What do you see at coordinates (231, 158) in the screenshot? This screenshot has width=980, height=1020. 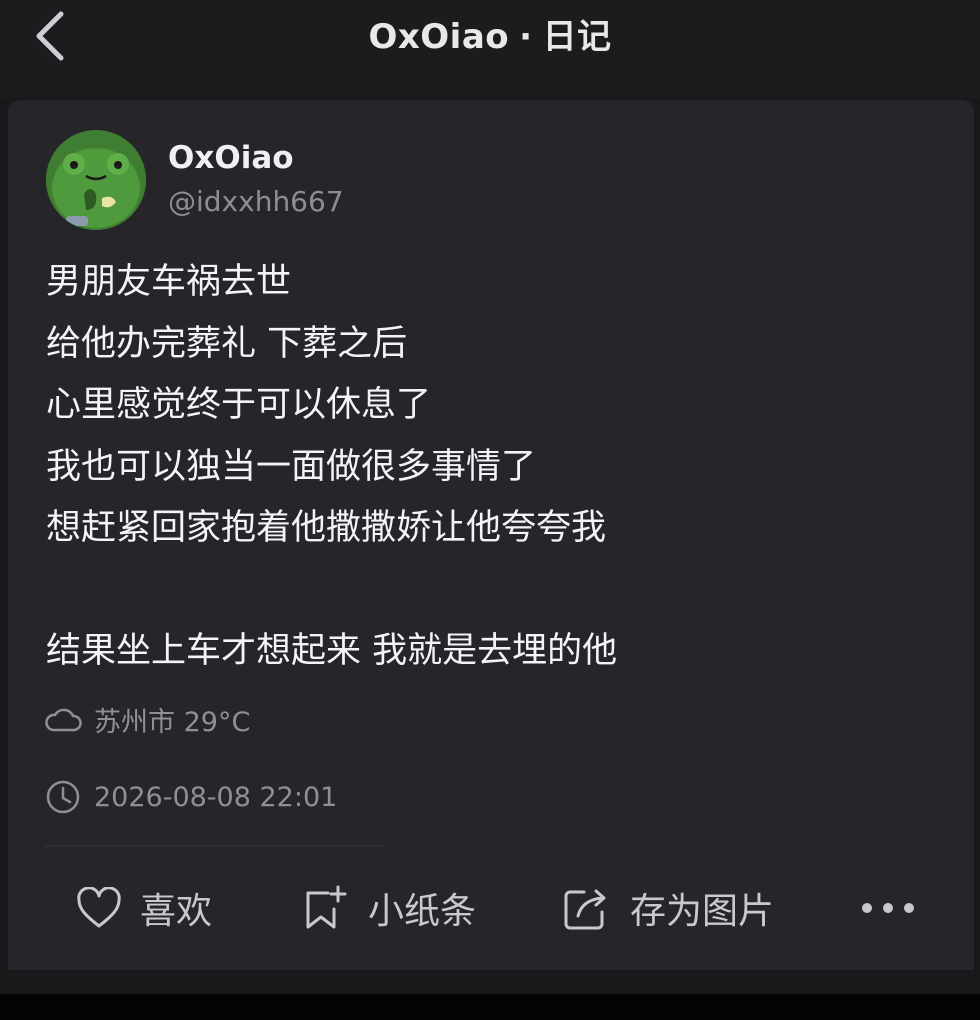 I see `user-name: OxOiao` at bounding box center [231, 158].